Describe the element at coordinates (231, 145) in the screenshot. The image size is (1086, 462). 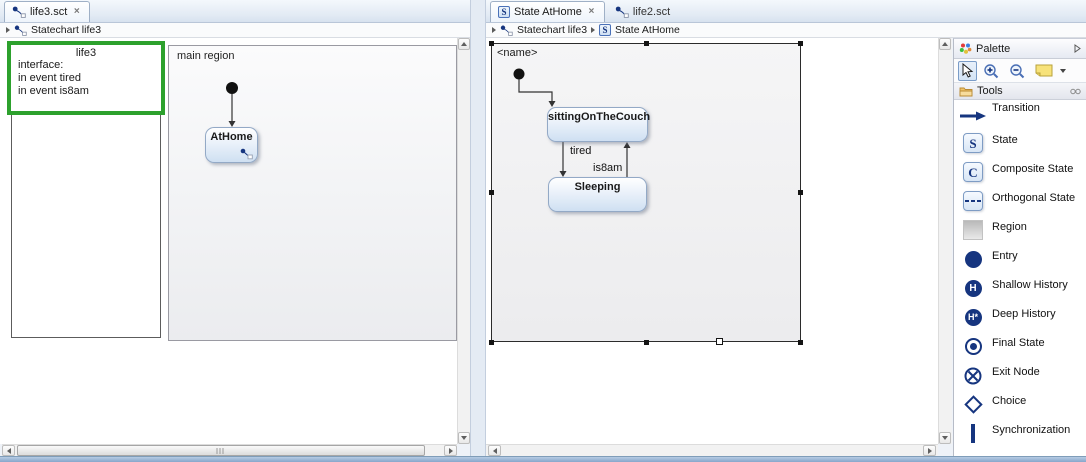
I see `state-athome: AtHome` at that location.